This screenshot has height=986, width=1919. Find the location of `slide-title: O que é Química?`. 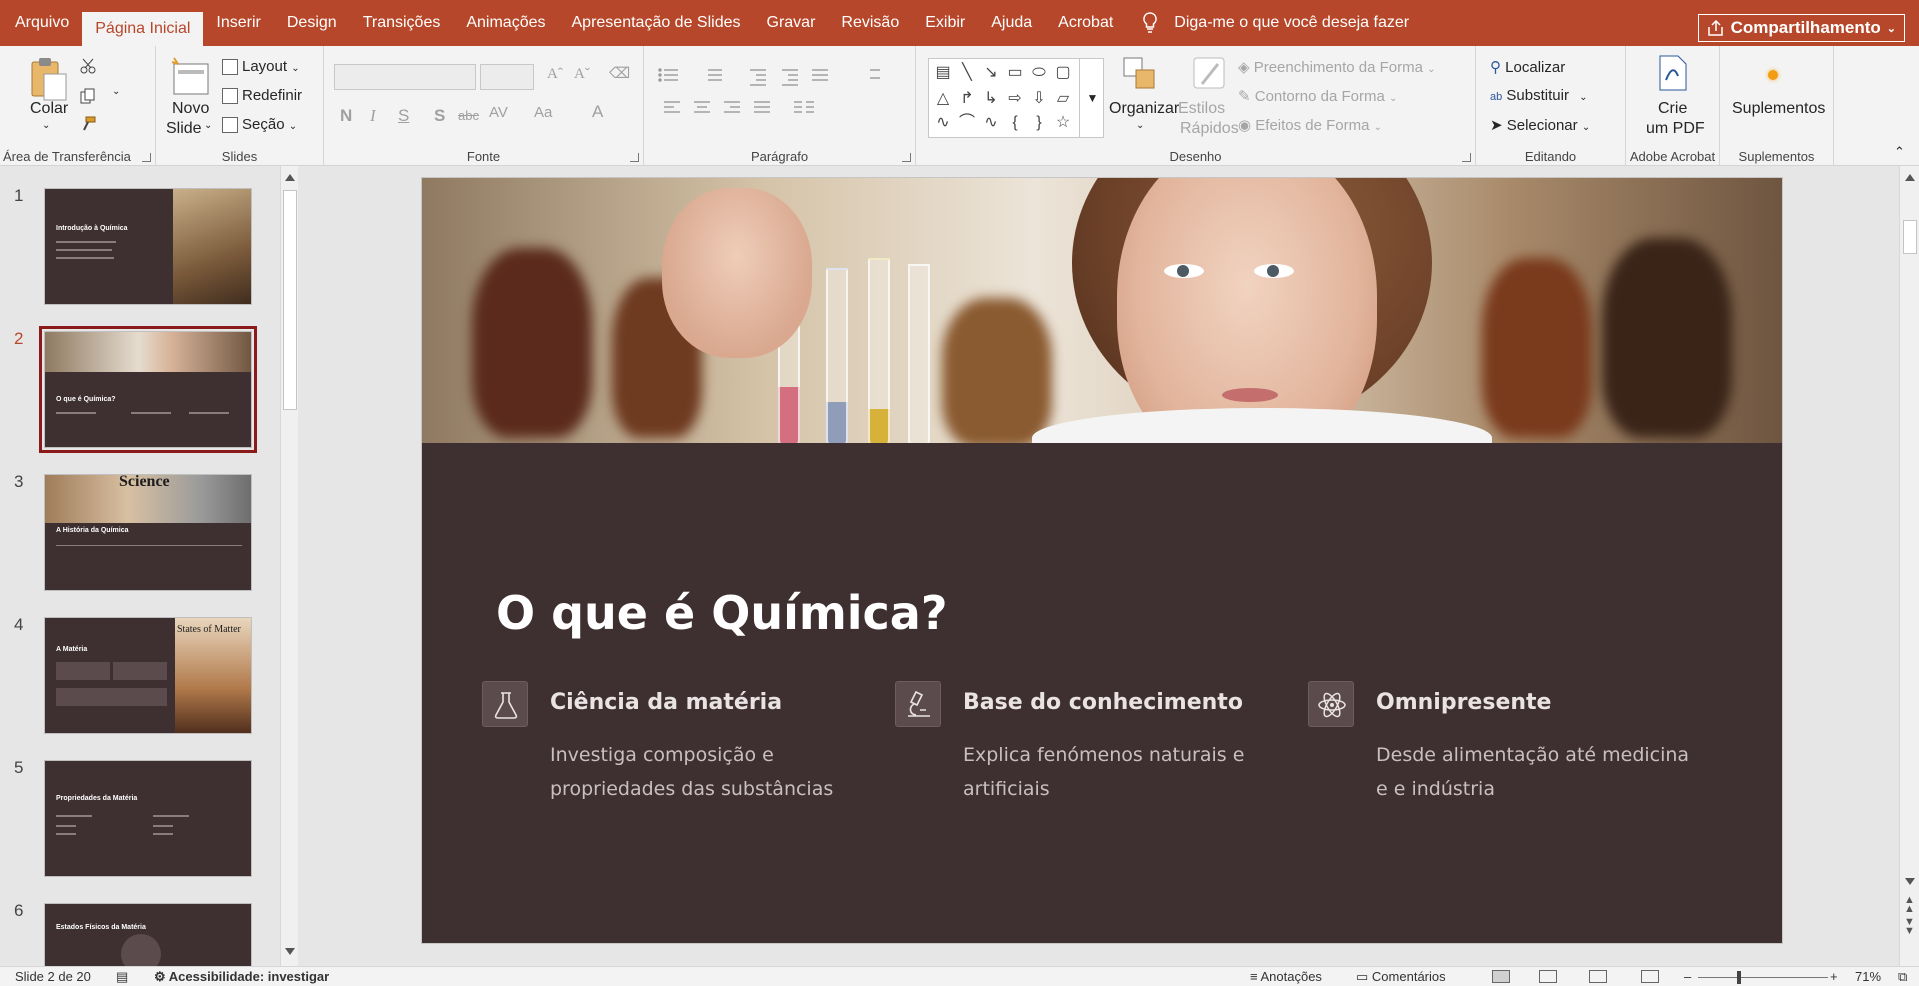

slide-title: O que é Química? is located at coordinates (722, 613).